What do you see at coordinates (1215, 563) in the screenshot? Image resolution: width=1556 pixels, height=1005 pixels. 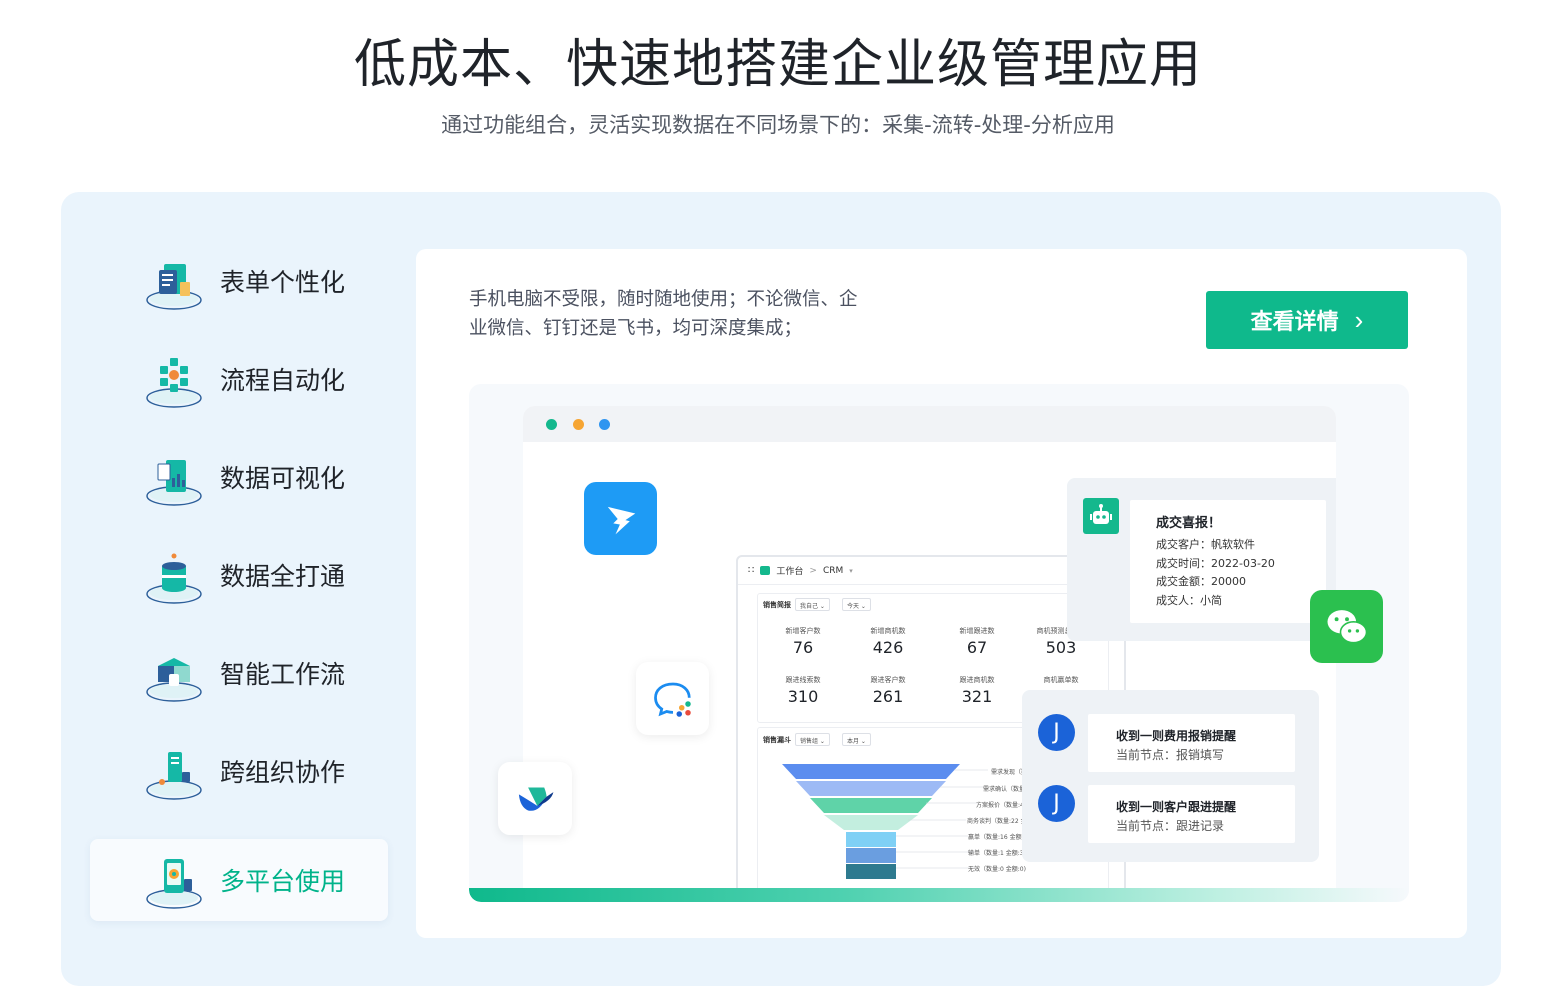 I see `notice-line: 成交时间：2022-03-20` at bounding box center [1215, 563].